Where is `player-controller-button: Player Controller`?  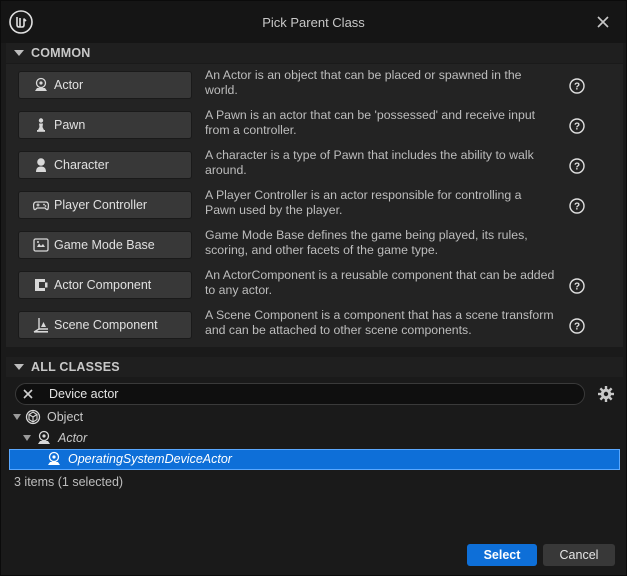
player-controller-button: Player Controller is located at coordinates (105, 205).